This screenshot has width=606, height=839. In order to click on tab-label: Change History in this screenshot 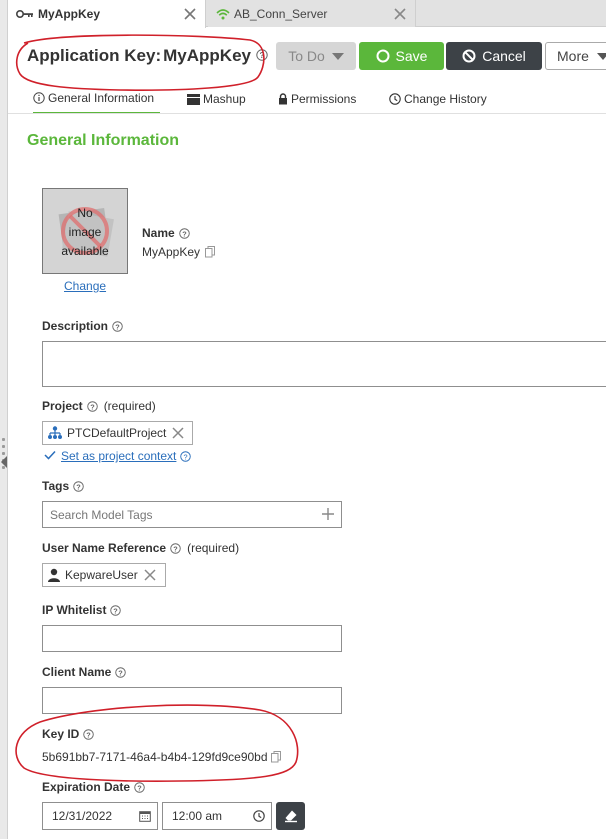, I will do `click(445, 99)`.